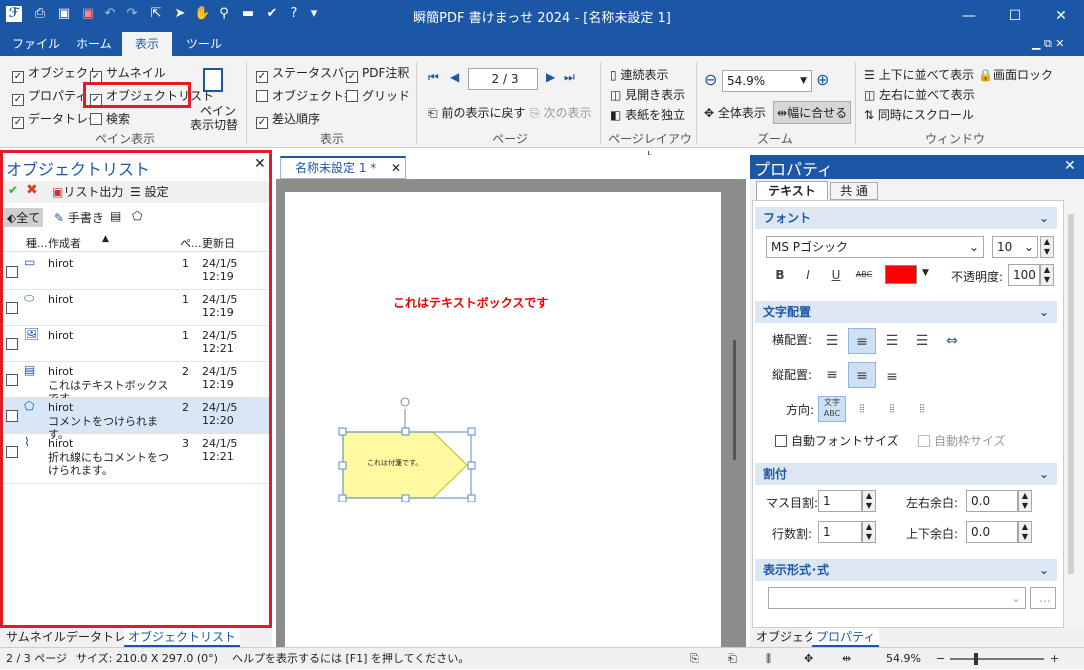 The width and height of the screenshot is (1084, 670). What do you see at coordinates (906, 570) in the screenshot?
I see `section-format: 表示形式･式 ⌄` at bounding box center [906, 570].